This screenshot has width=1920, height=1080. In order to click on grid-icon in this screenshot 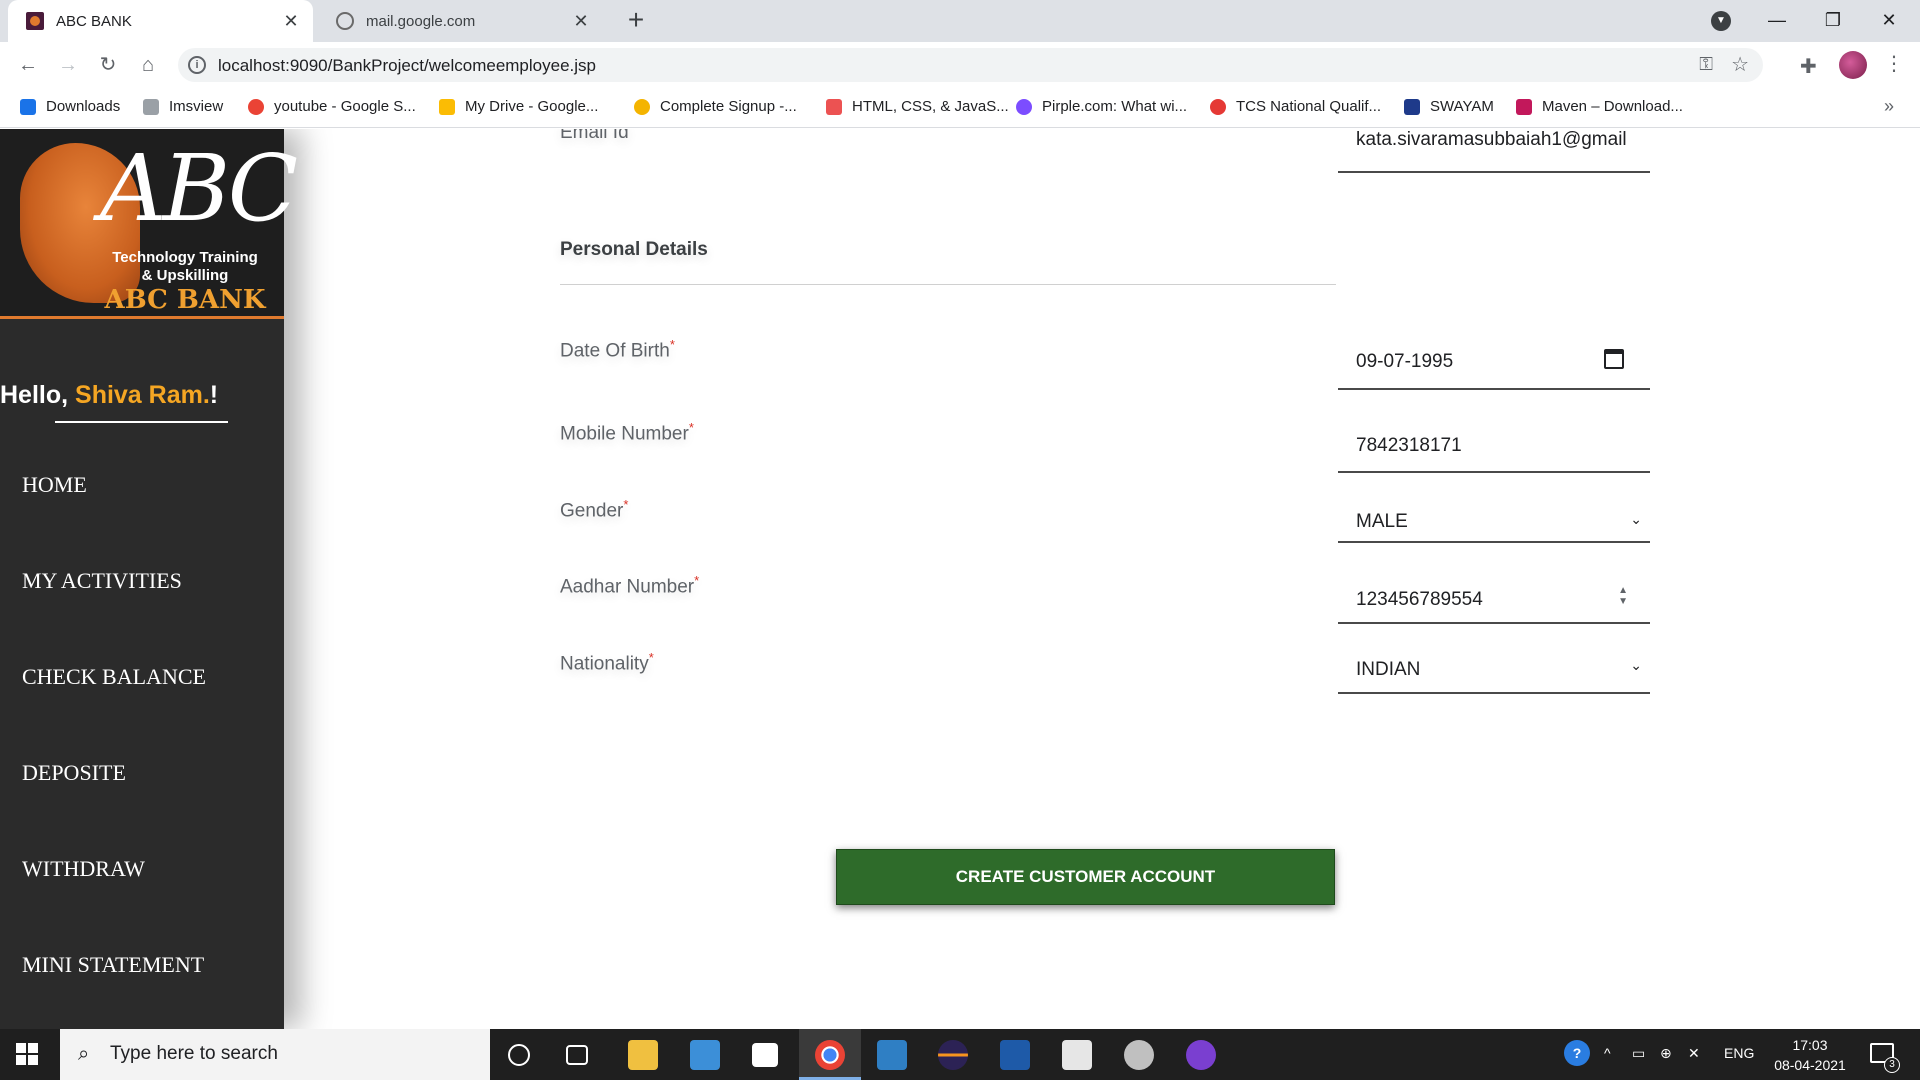, I will do `click(151, 106)`.